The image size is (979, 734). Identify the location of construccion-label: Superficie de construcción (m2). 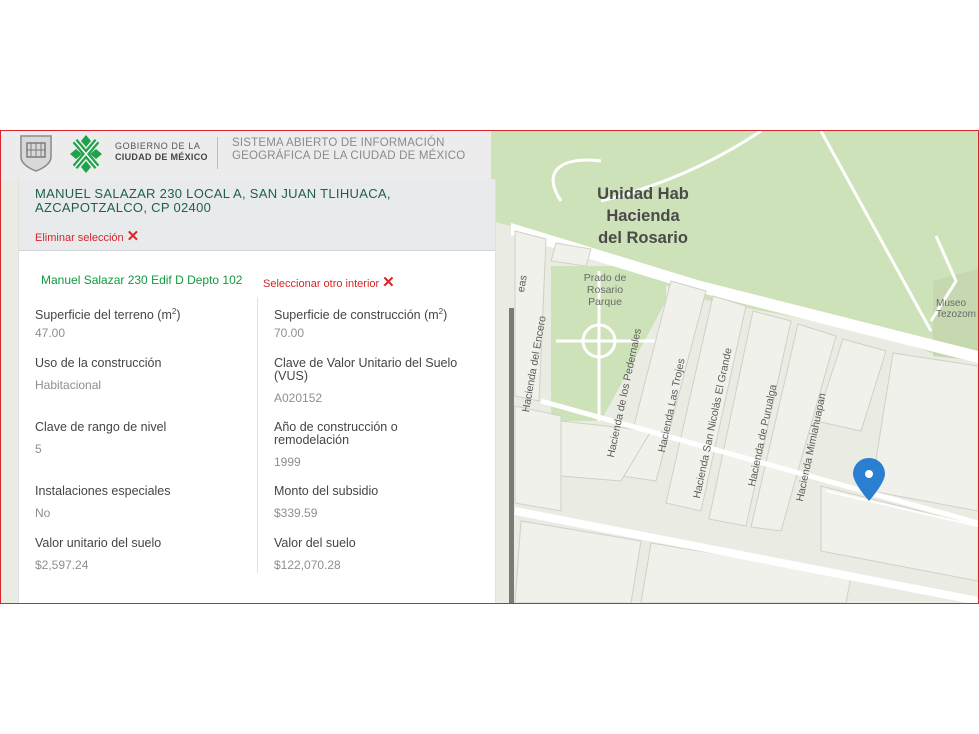
(361, 315).